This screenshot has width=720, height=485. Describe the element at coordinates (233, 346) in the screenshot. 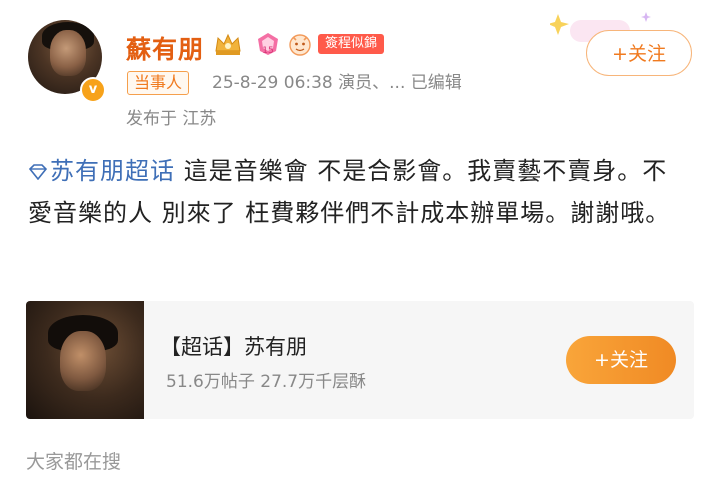

I see `card-title: 【超话】苏有朋` at that location.